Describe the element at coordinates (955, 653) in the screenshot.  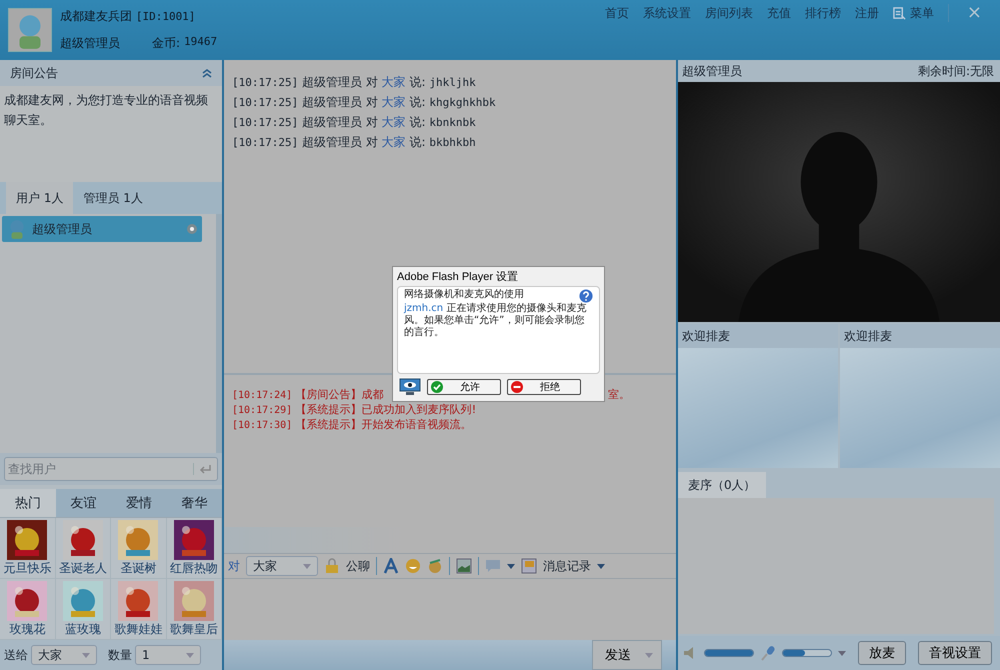
I see `av-settings-button: 音视设置` at that location.